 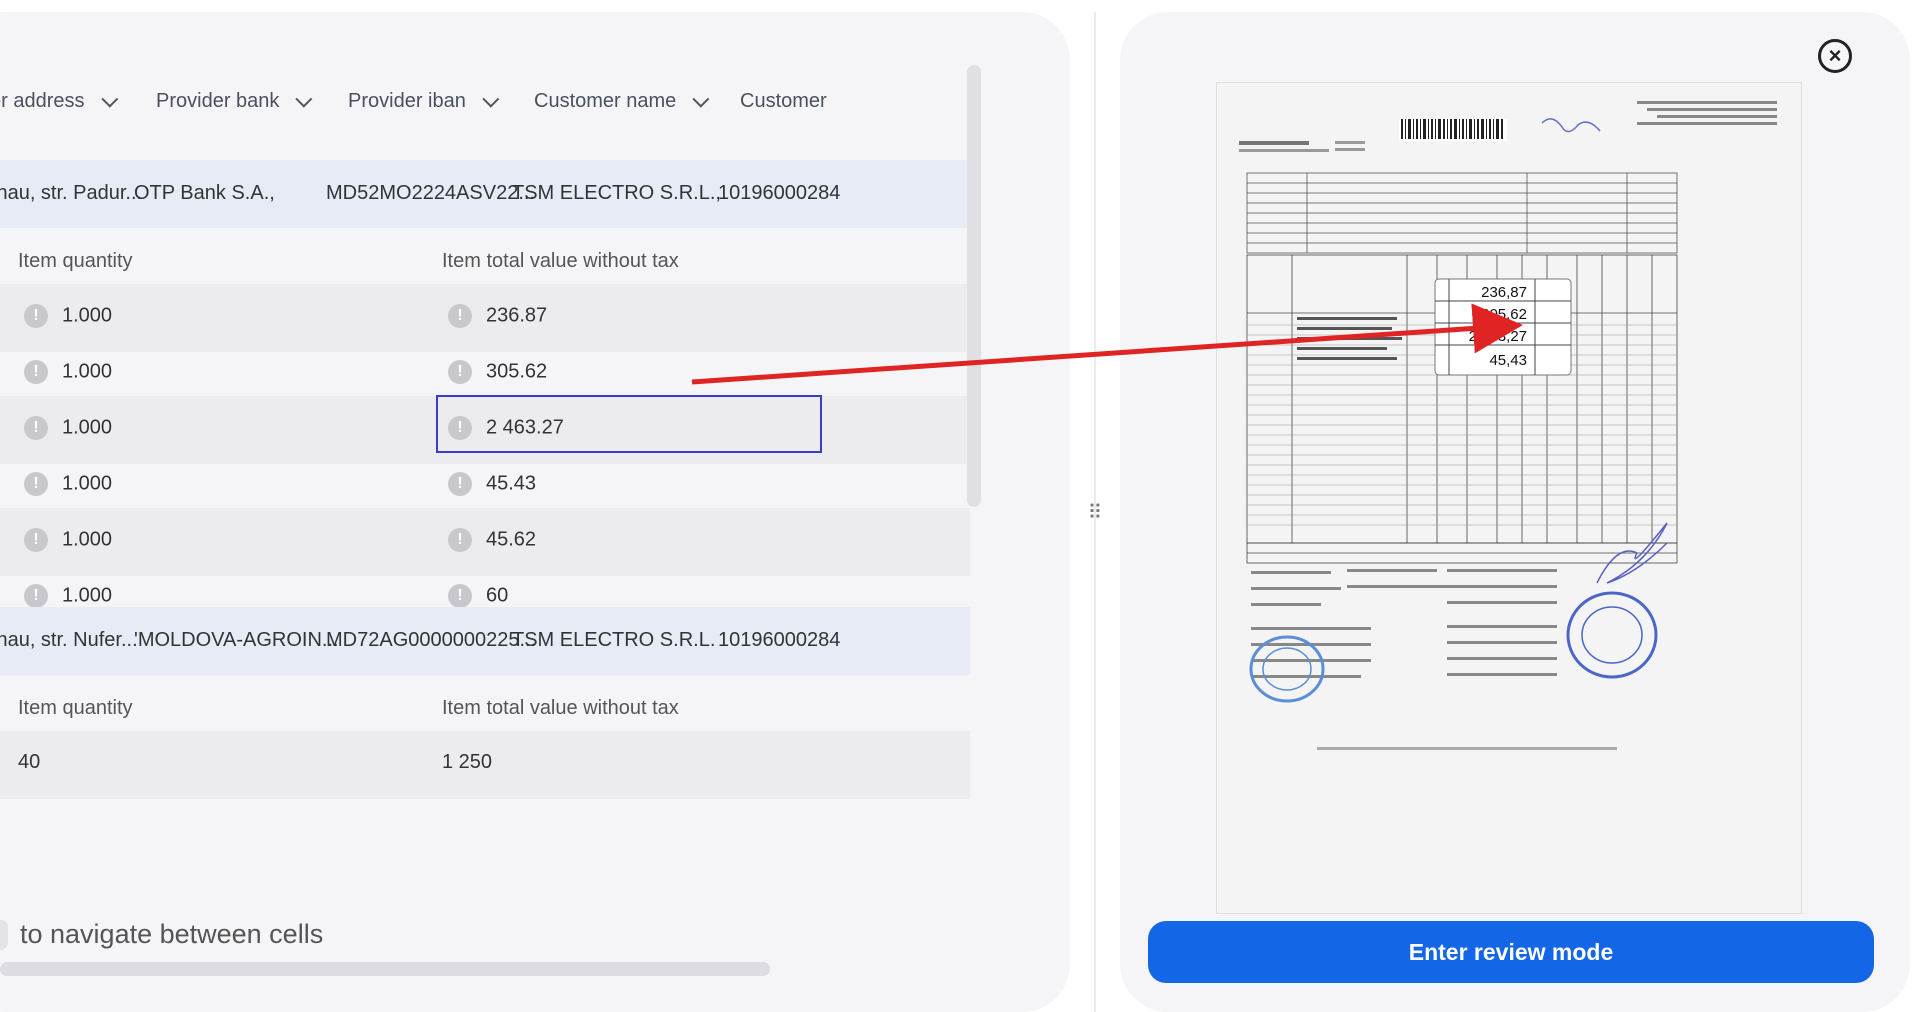 What do you see at coordinates (478, 596) in the screenshot?
I see `cell-item-total: ! 60` at bounding box center [478, 596].